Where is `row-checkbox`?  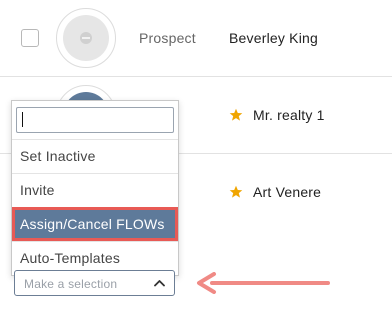
row-checkbox is located at coordinates (30, 38).